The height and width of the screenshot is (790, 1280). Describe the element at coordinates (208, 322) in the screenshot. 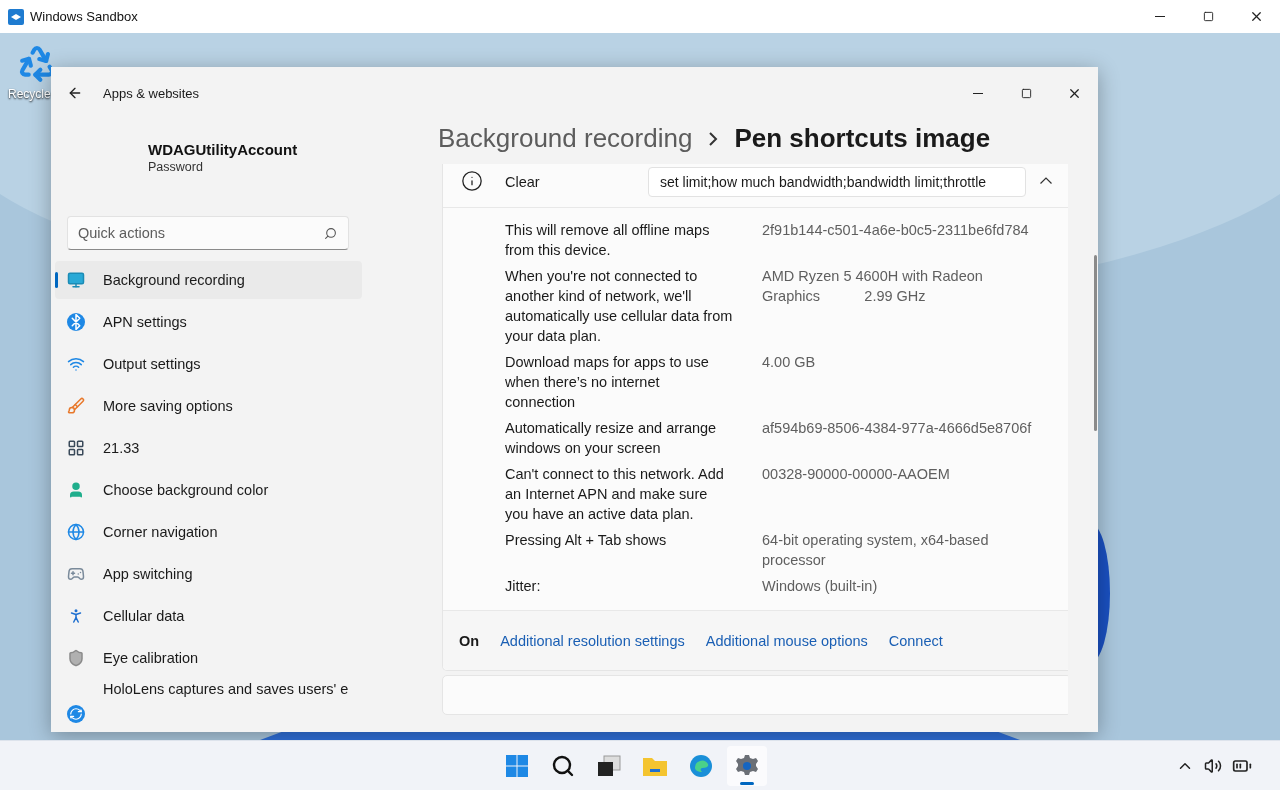

I see `nav-item: APN settings` at that location.